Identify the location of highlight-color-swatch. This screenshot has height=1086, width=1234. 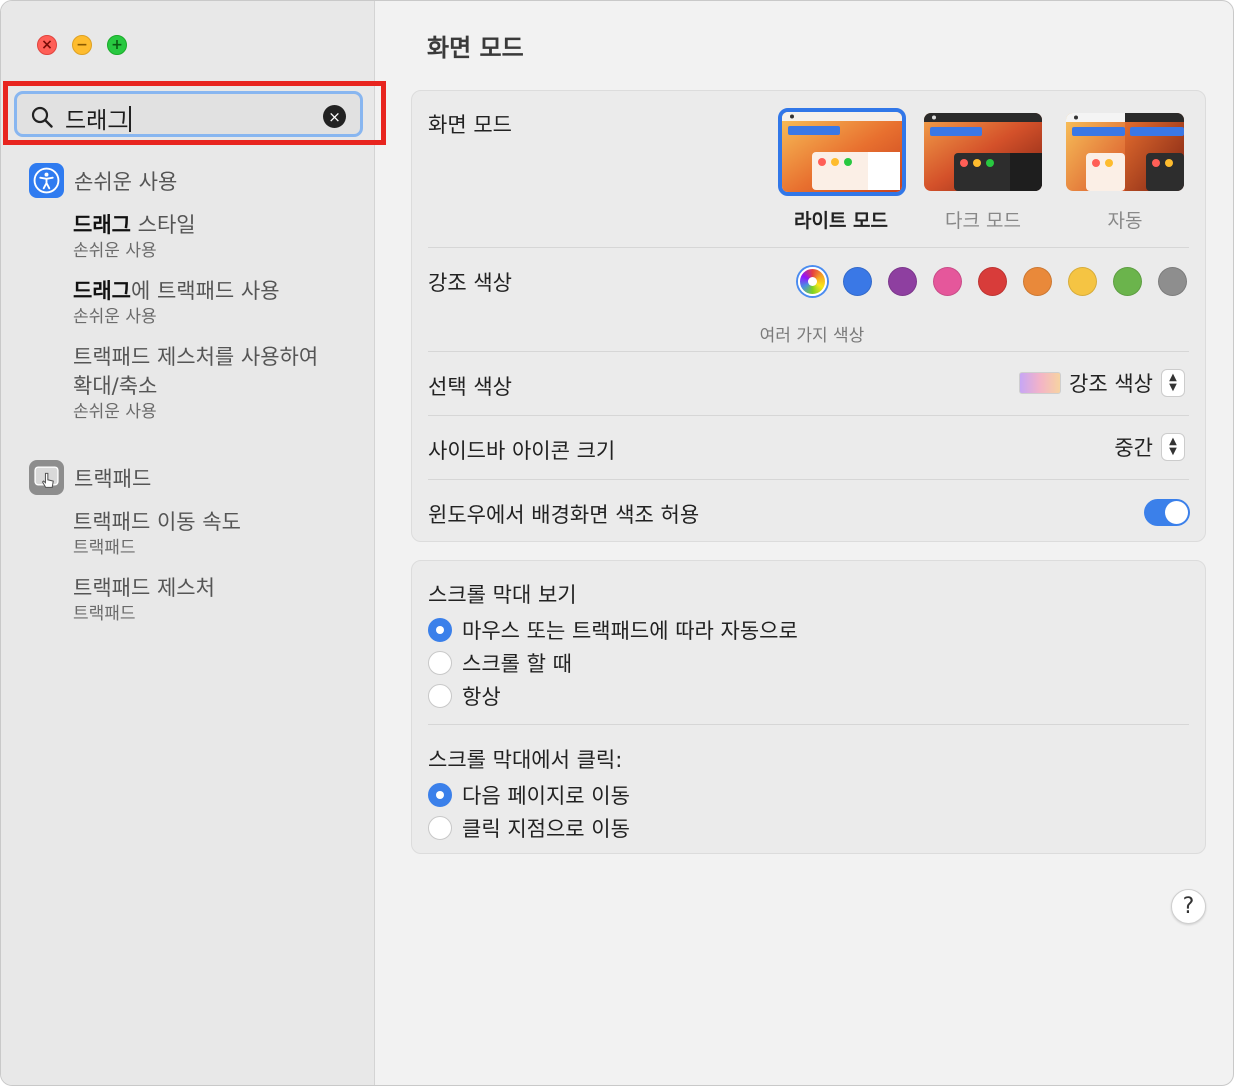
(1040, 383).